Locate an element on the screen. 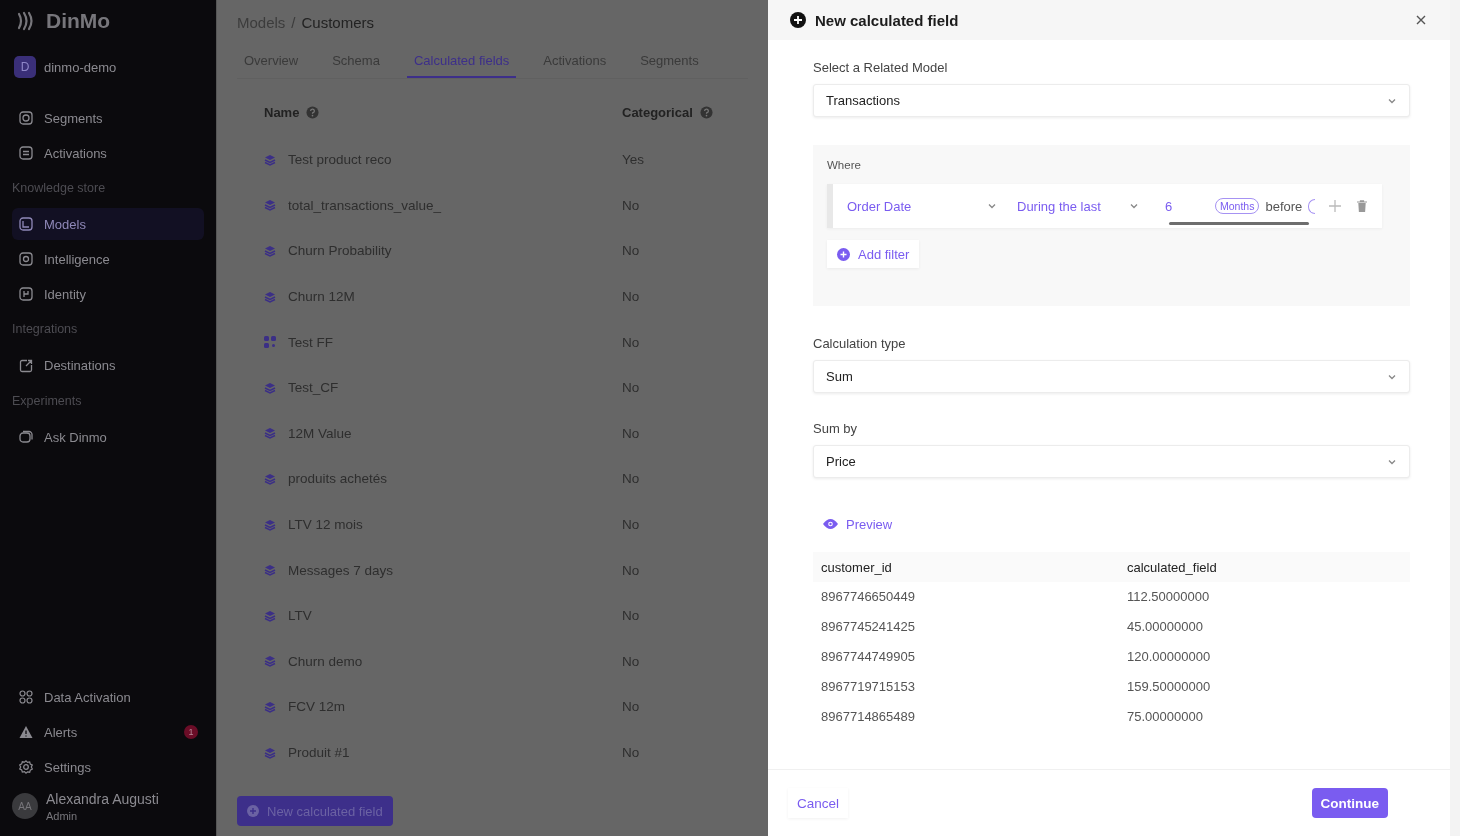  nav-item: Segments is located at coordinates (108, 118).